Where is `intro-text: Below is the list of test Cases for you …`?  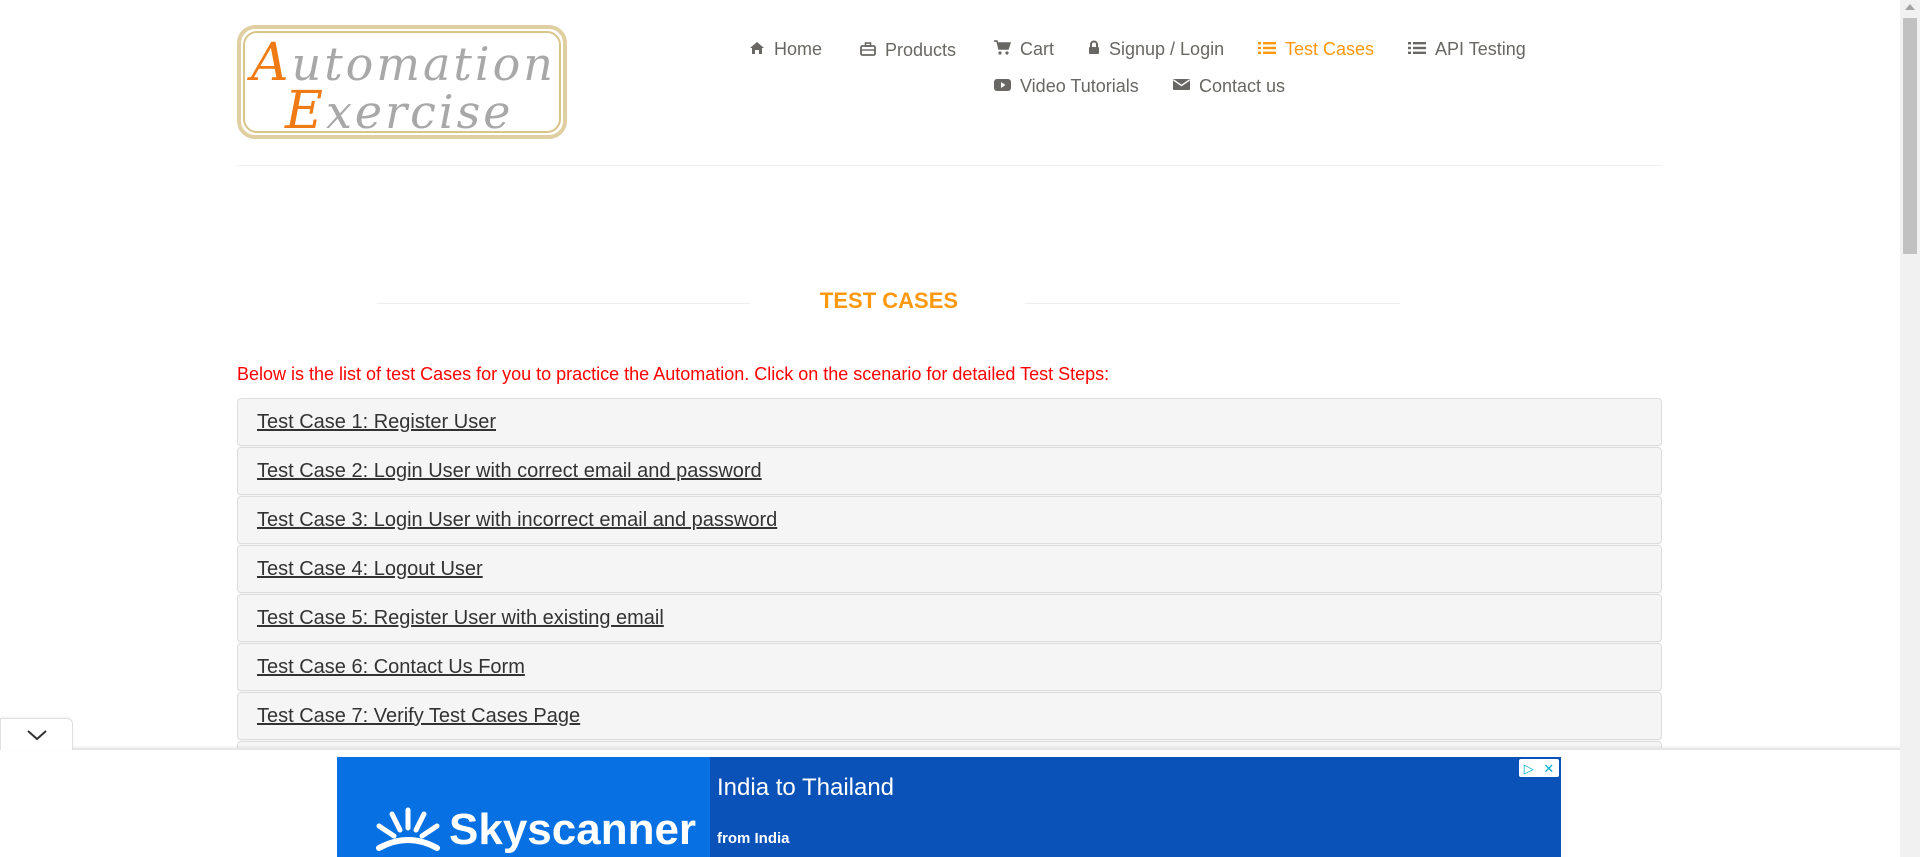 intro-text: Below is the list of test Cases for you … is located at coordinates (673, 374).